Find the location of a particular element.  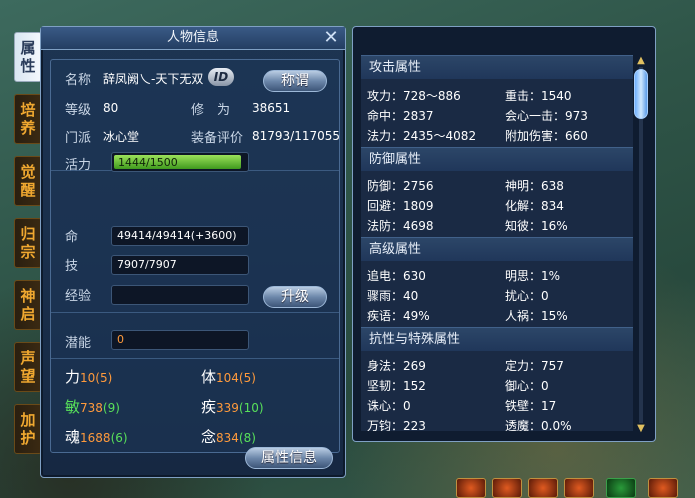

stat-agility: 敏738(9) is located at coordinates (92, 406).